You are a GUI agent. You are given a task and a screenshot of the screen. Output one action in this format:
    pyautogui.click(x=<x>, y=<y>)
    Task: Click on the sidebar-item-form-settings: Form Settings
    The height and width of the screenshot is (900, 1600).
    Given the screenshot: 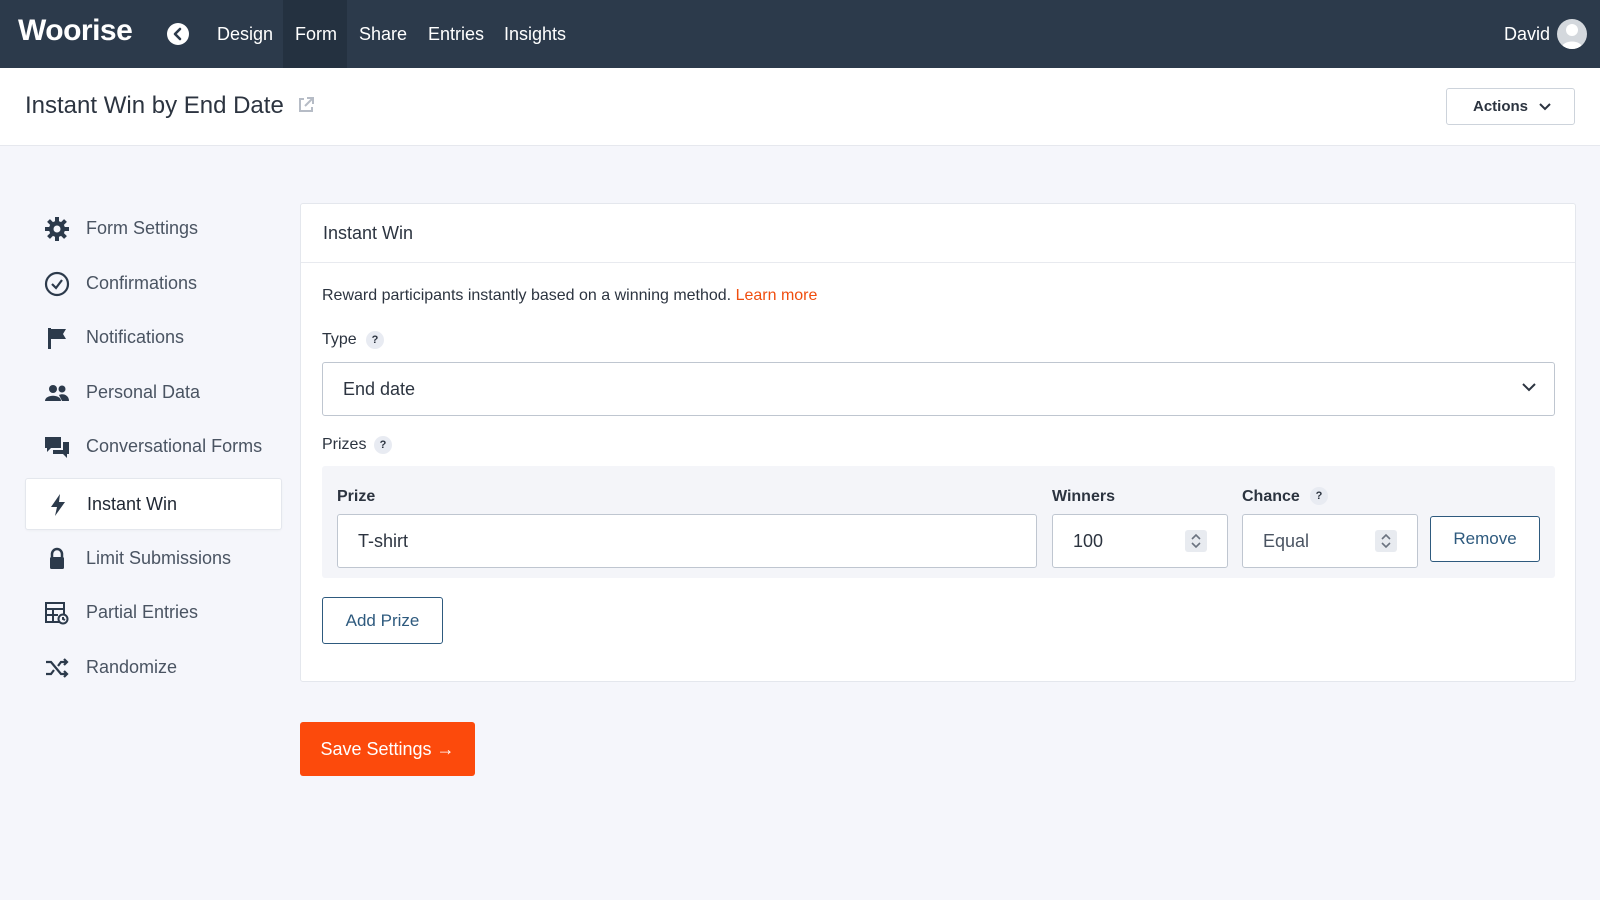 What is the action you would take?
    pyautogui.click(x=153, y=229)
    